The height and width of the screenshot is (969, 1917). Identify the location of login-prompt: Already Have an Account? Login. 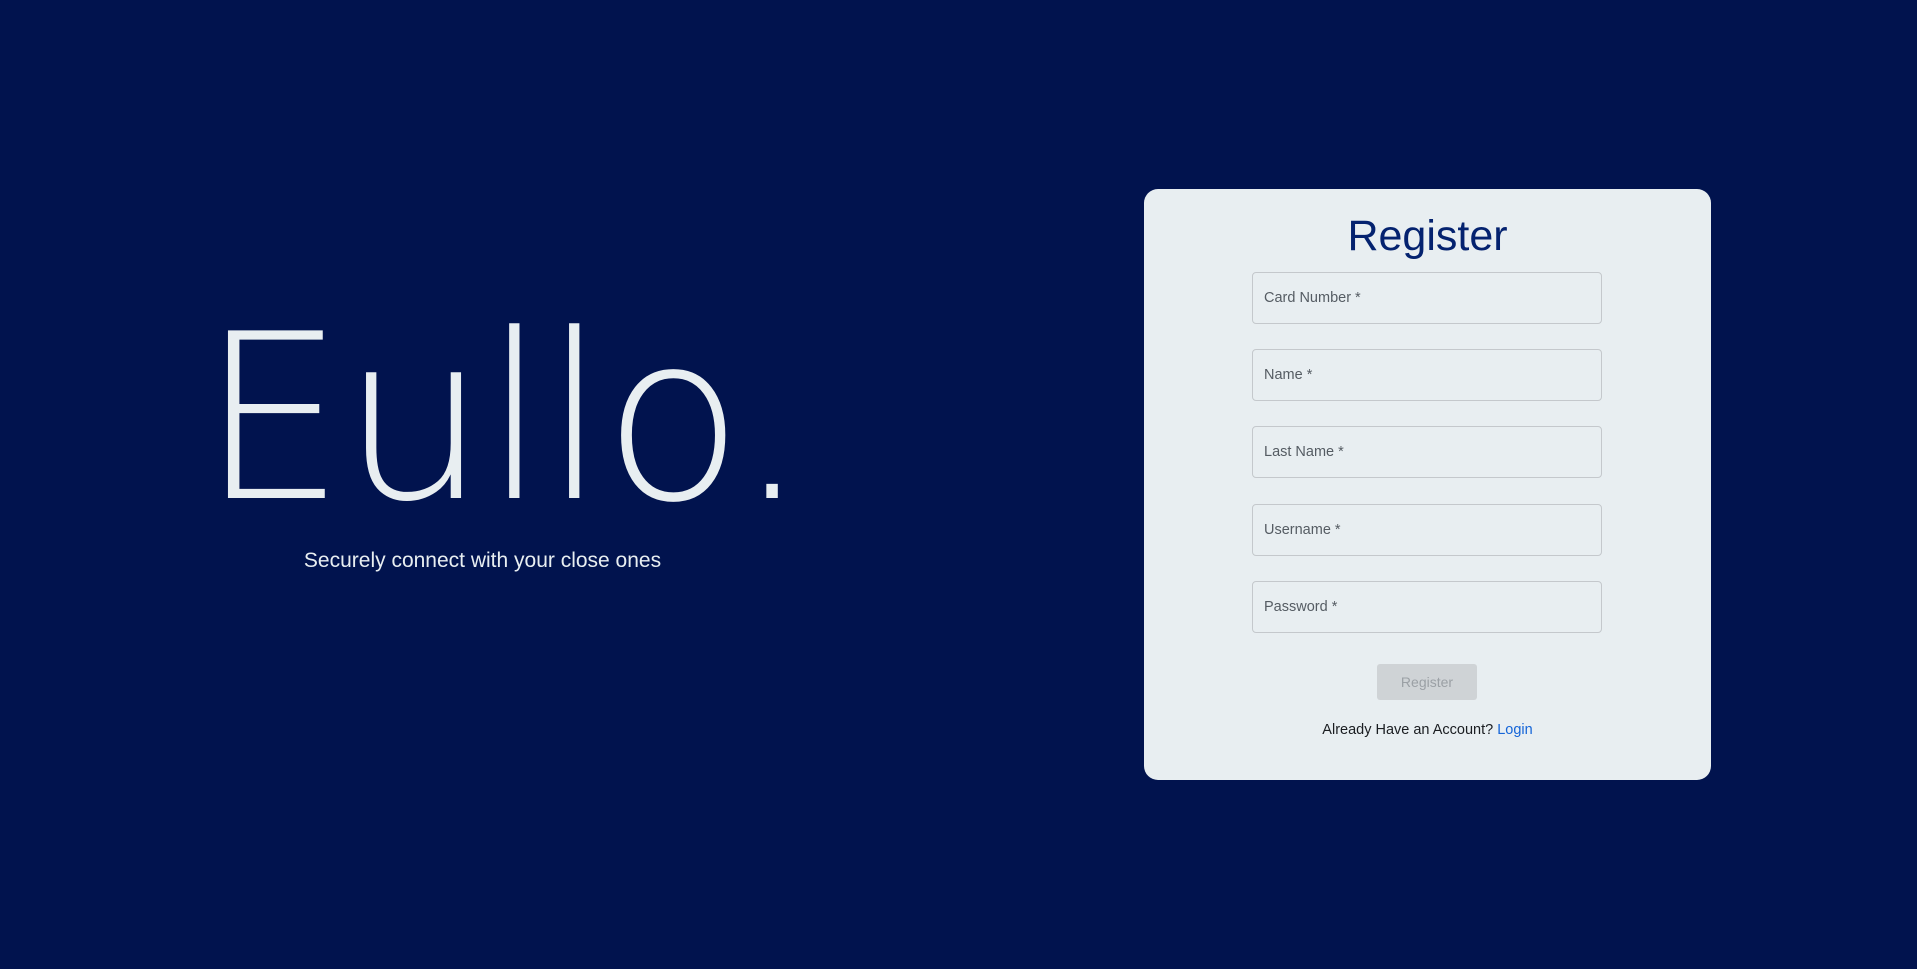
(1427, 730).